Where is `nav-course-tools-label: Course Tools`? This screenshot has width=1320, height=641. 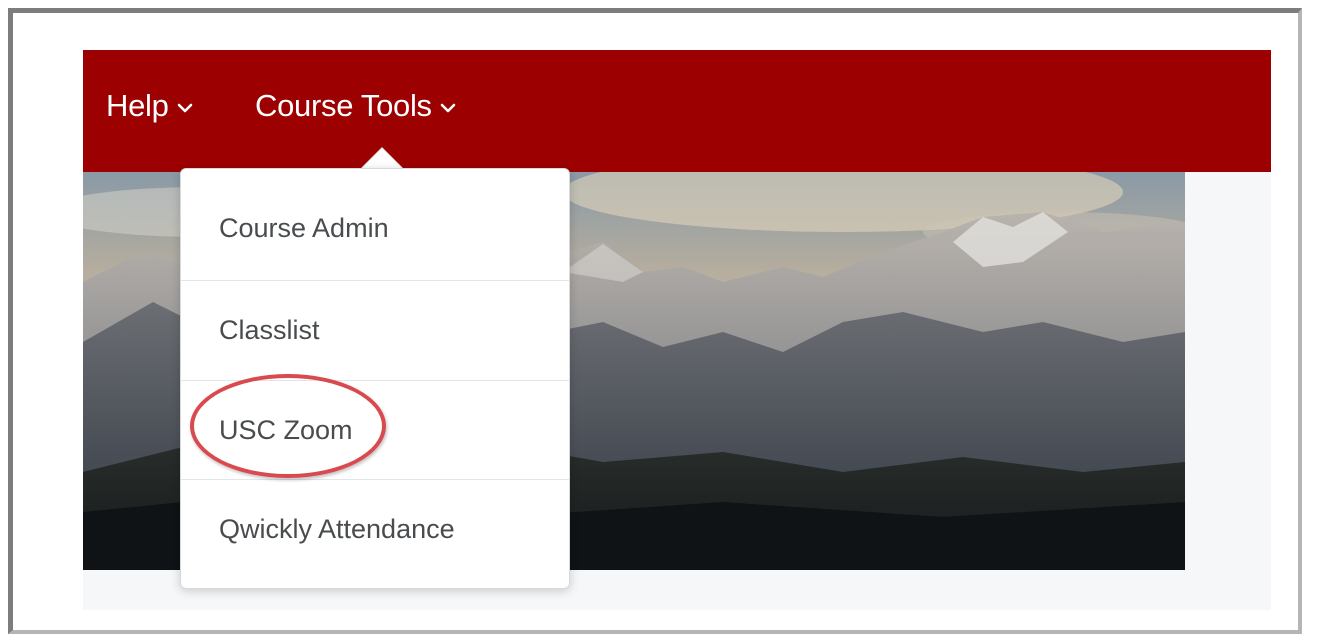 nav-course-tools-label: Course Tools is located at coordinates (343, 105).